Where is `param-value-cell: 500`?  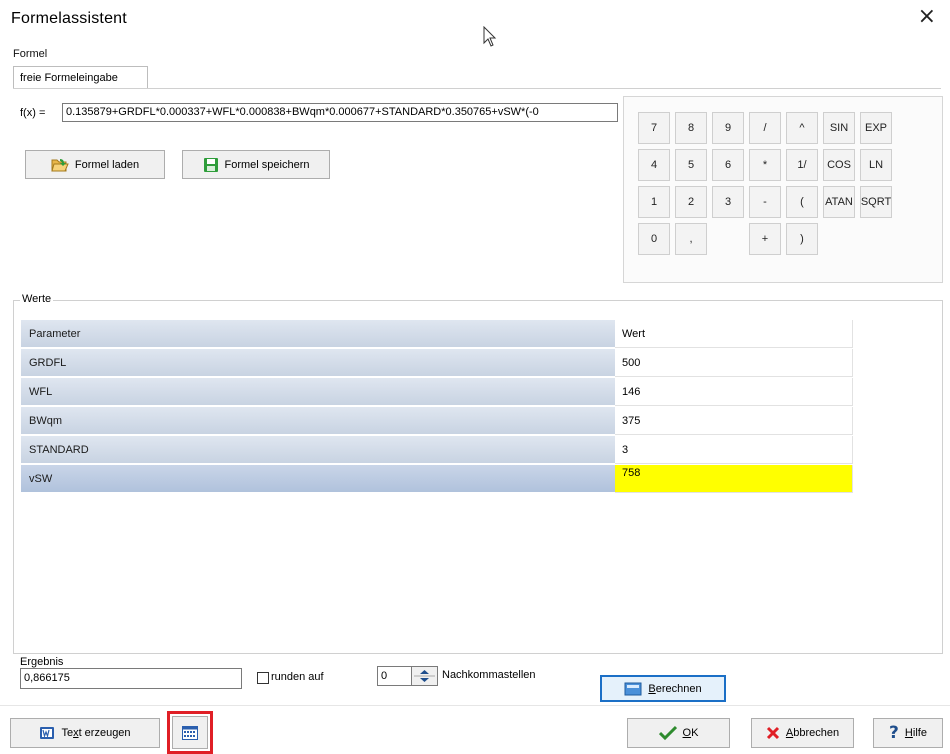
param-value-cell: 500 is located at coordinates (734, 363).